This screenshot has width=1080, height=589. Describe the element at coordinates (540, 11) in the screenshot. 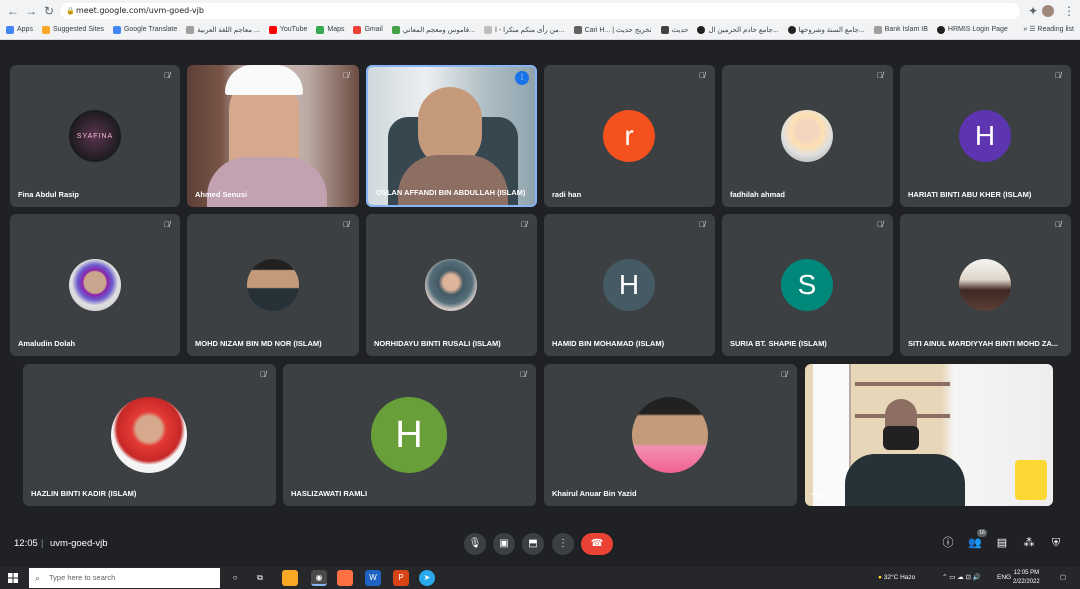

I see `address-bar: 🔒 meet.google.com/uvm-goed-vjb` at that location.